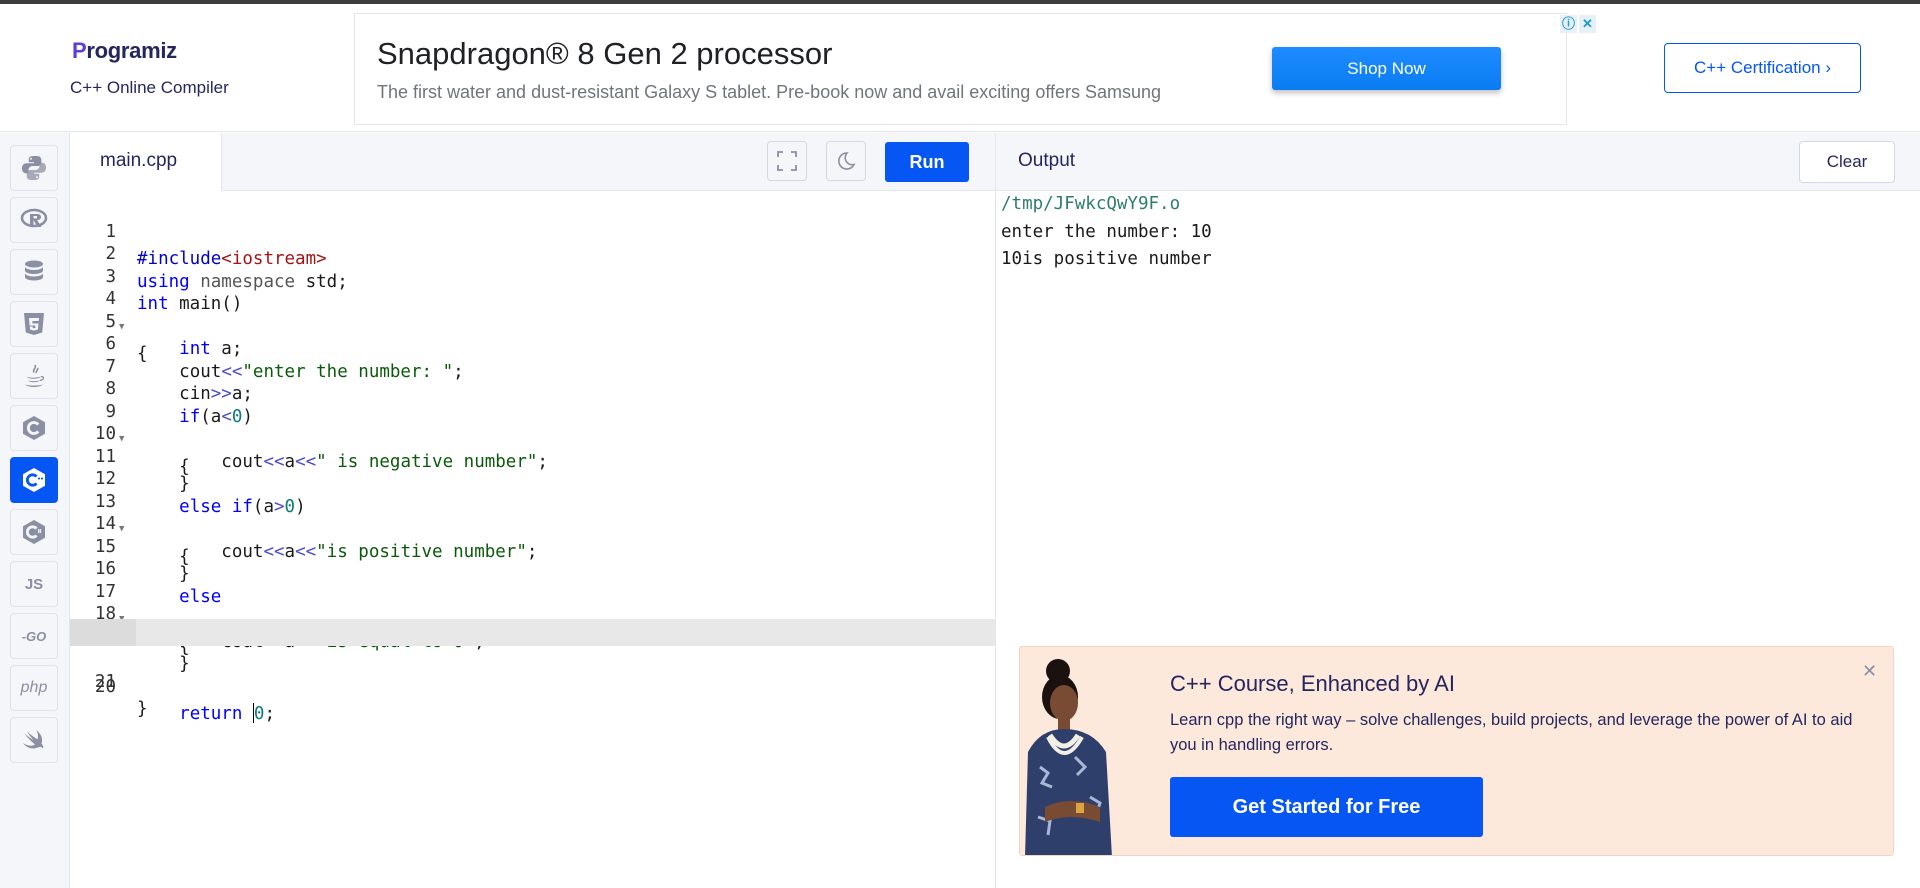 The image size is (1920, 888). I want to click on fullscreen-button, so click(787, 161).